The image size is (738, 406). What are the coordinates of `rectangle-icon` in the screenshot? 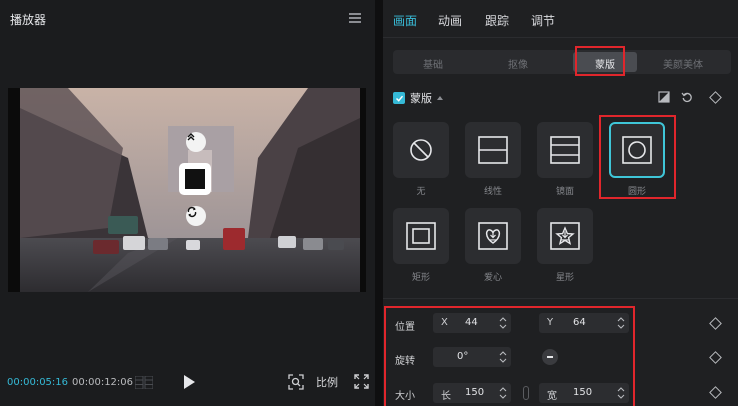 It's located at (421, 236).